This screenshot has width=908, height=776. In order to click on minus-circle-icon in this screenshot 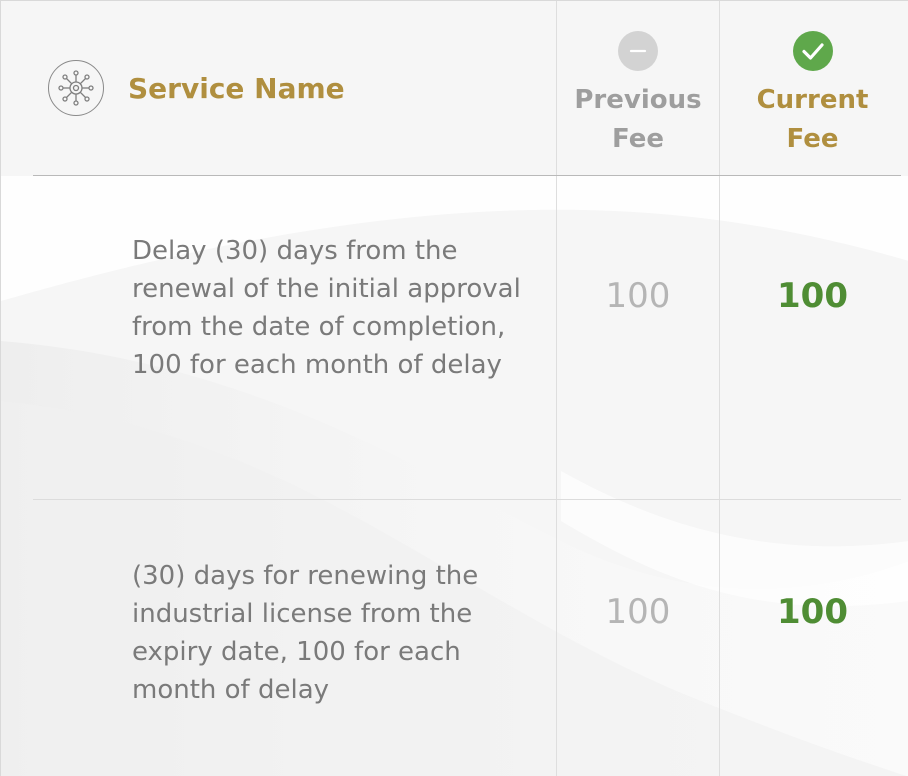, I will do `click(638, 51)`.